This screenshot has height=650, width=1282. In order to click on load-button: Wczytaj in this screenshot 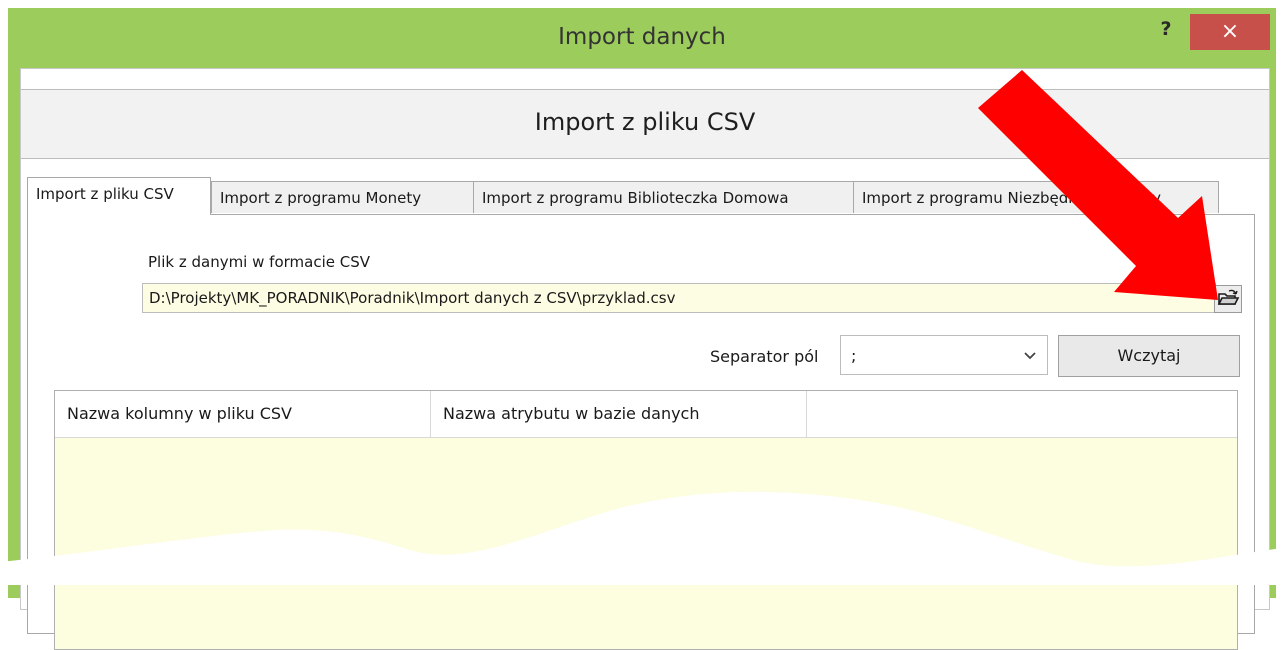, I will do `click(1149, 356)`.